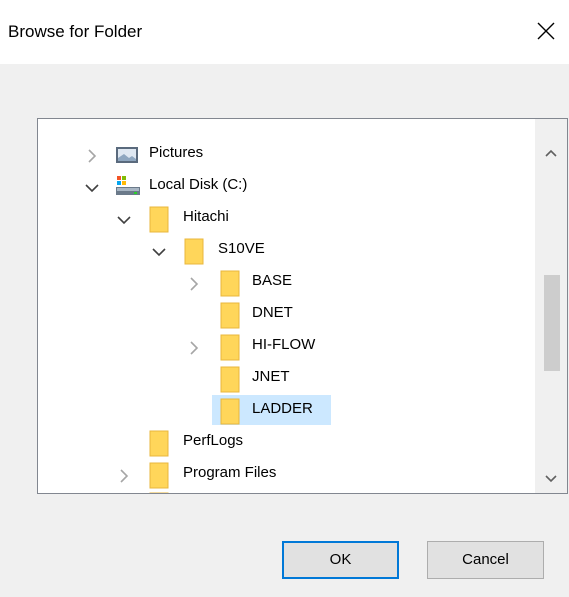  What do you see at coordinates (278, 251) in the screenshot?
I see `tree-item-s10ve: S10VE` at bounding box center [278, 251].